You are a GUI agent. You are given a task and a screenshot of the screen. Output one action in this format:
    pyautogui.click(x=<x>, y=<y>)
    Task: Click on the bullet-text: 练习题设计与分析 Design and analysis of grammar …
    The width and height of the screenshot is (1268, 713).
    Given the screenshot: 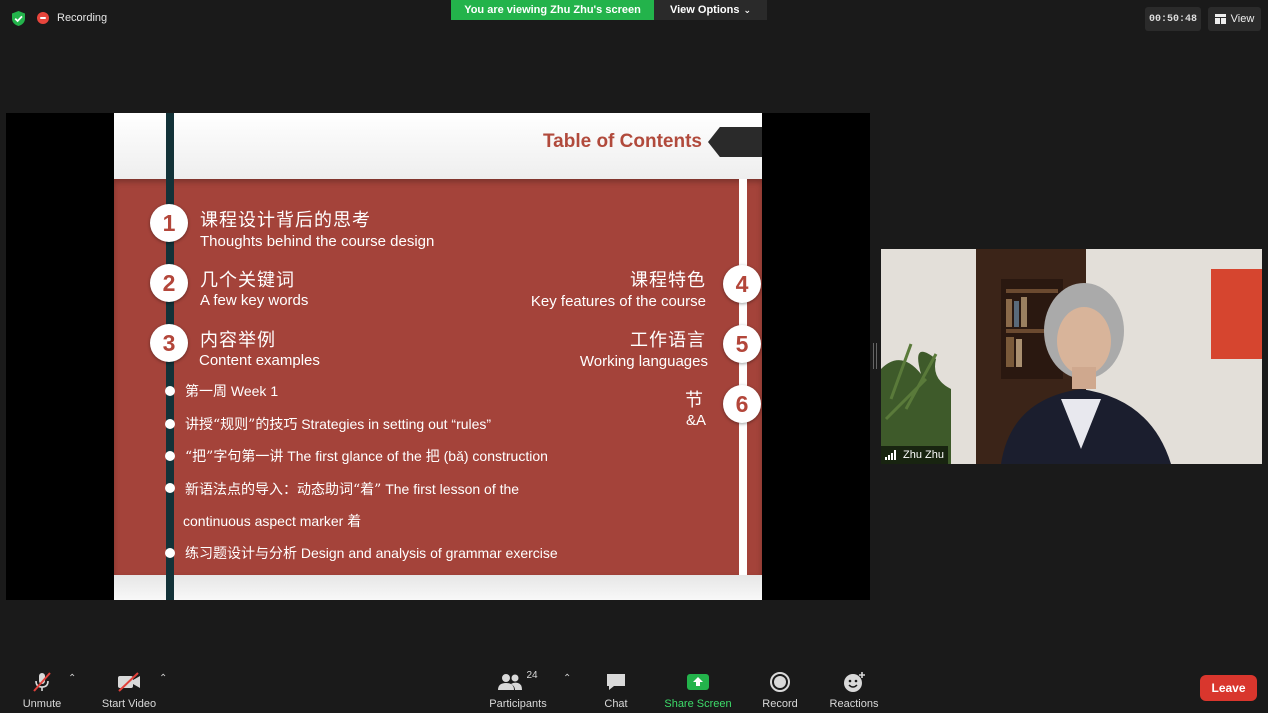 What is the action you would take?
    pyautogui.click(x=371, y=553)
    